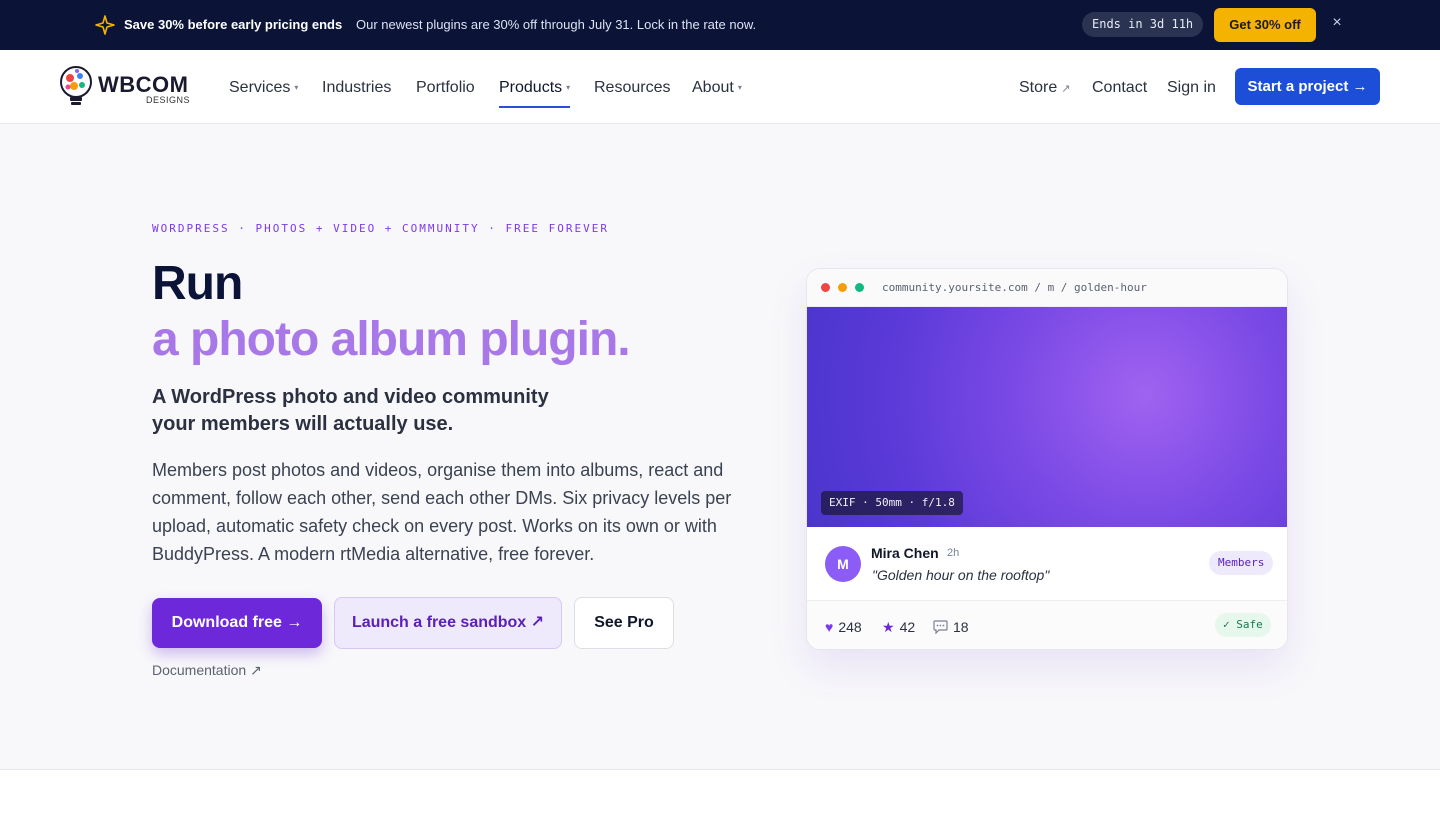  What do you see at coordinates (1143, 24) in the screenshot?
I see `countdown-badge: Ends in 3d 11h` at bounding box center [1143, 24].